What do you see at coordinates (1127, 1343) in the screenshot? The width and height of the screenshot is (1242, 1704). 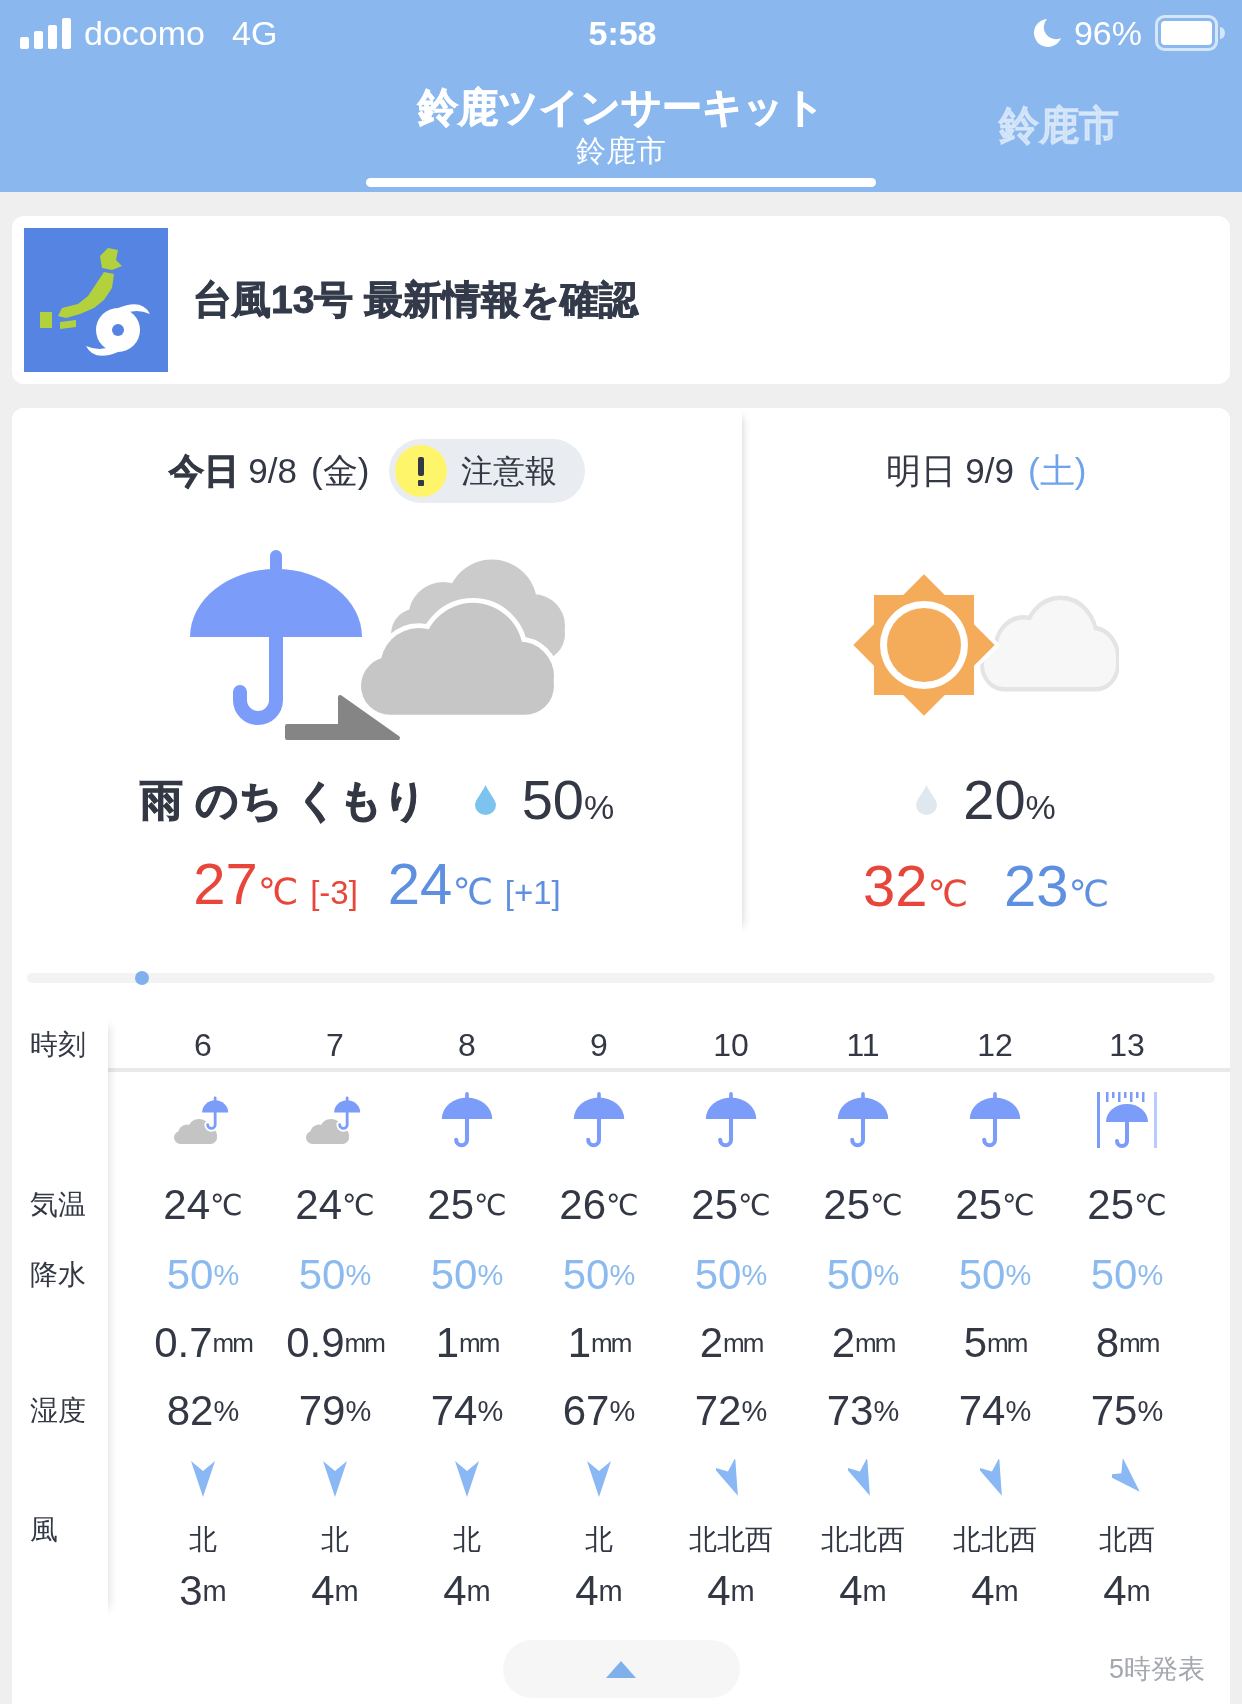 I see `precipitation-amount: 8mm` at bounding box center [1127, 1343].